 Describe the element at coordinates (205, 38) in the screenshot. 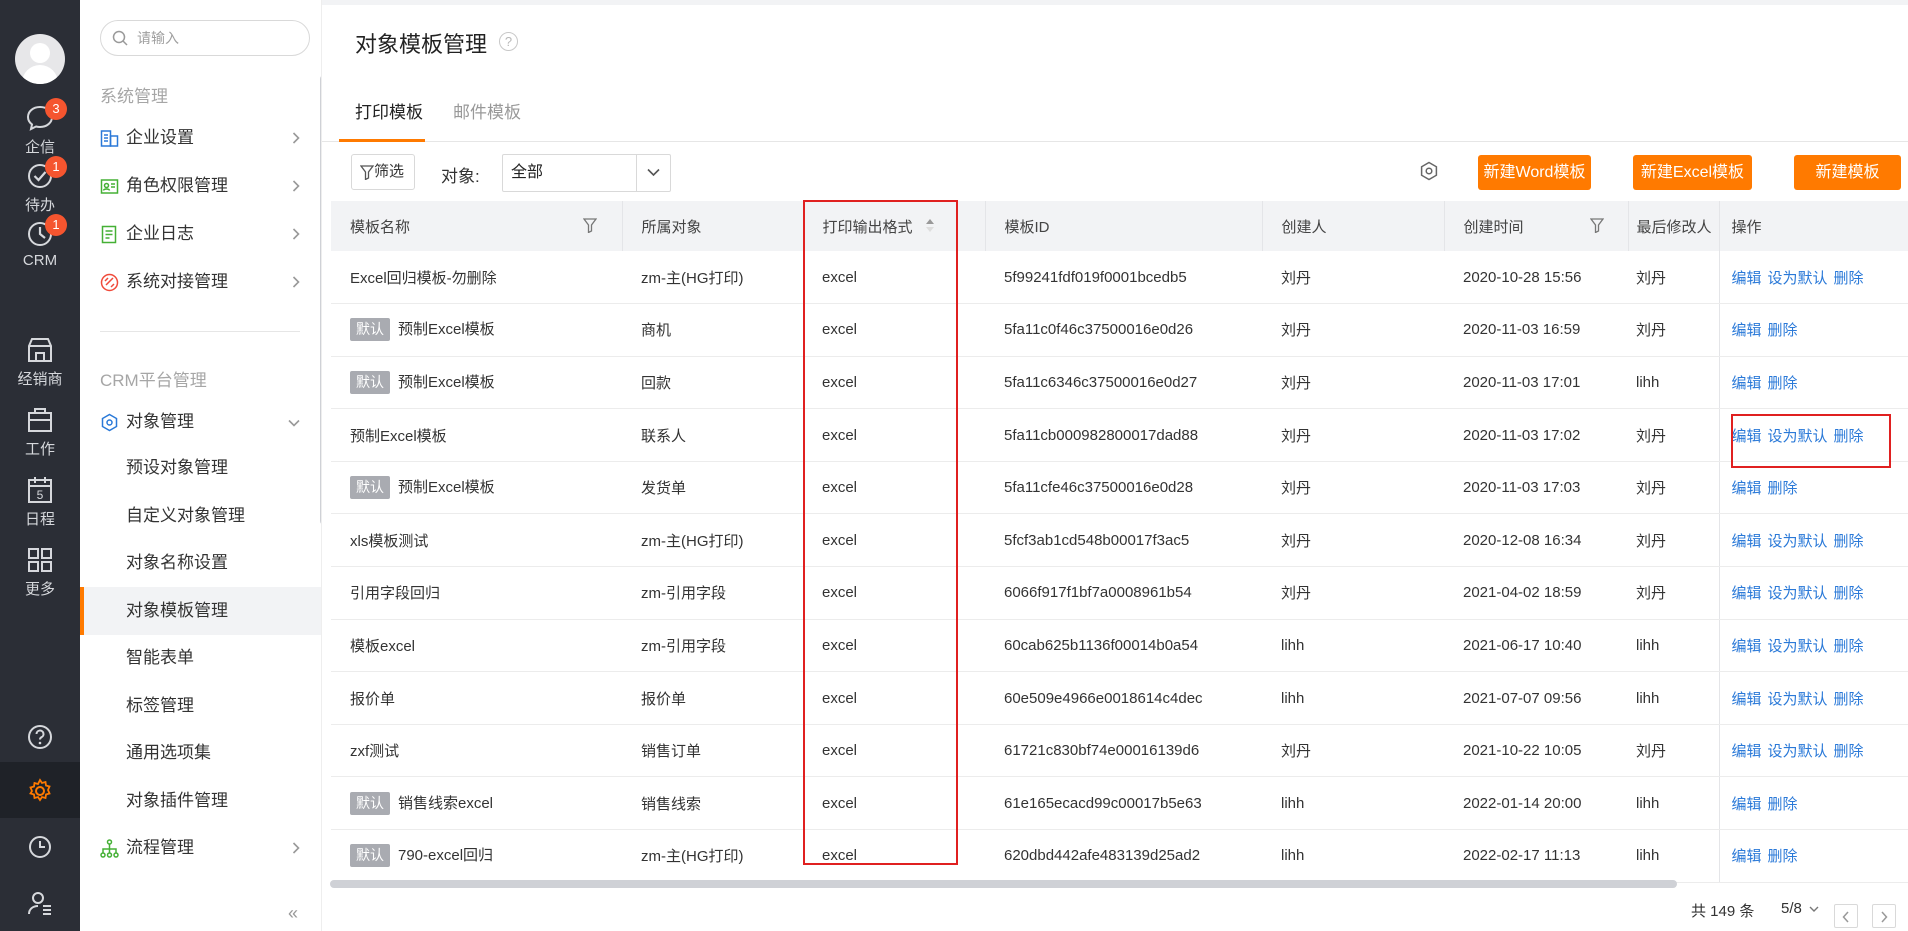

I see `nav-search-input: 请输入` at that location.